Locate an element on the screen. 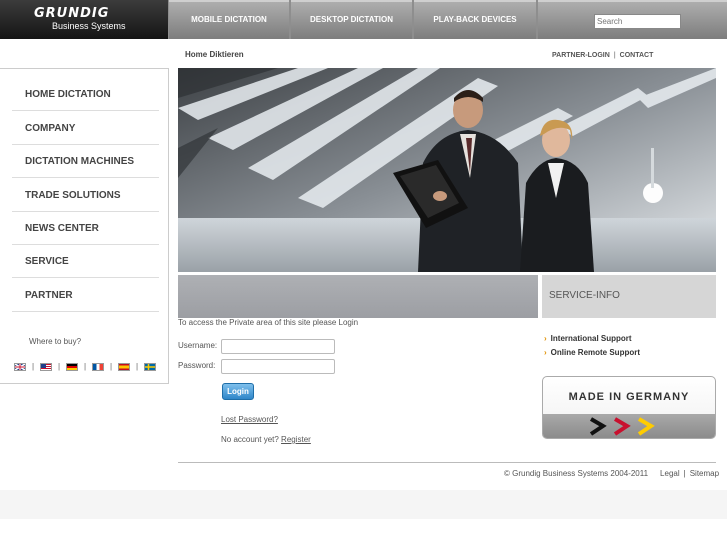 This screenshot has height=545, width=727. bottom-band is located at coordinates (363, 504).